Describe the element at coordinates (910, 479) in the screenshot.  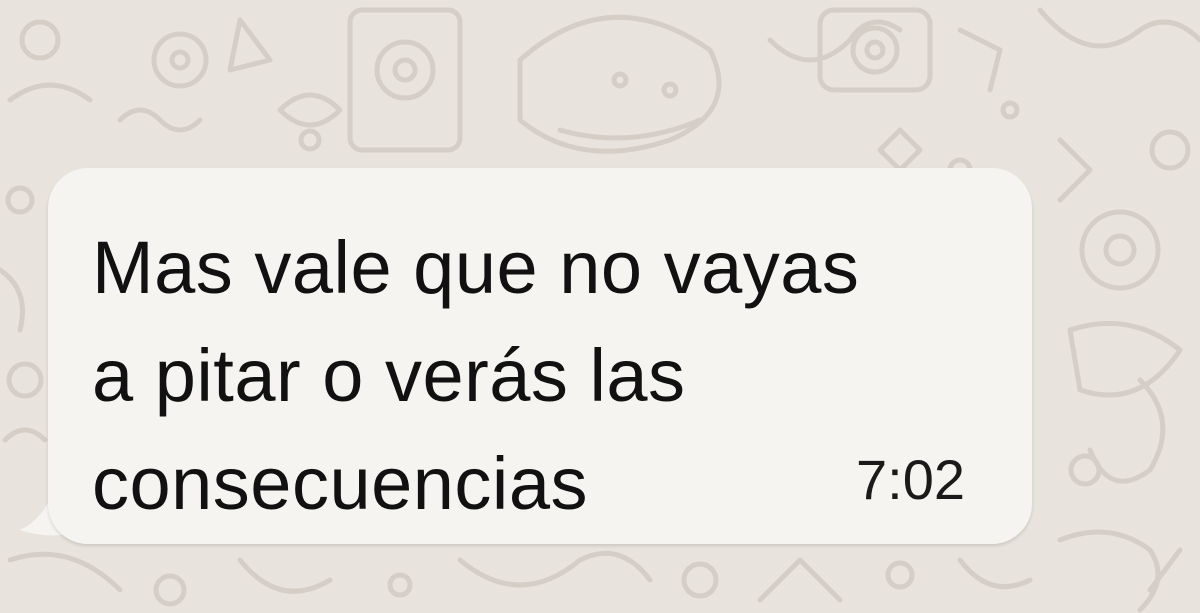
I see `message-timestamp: 7:02` at that location.